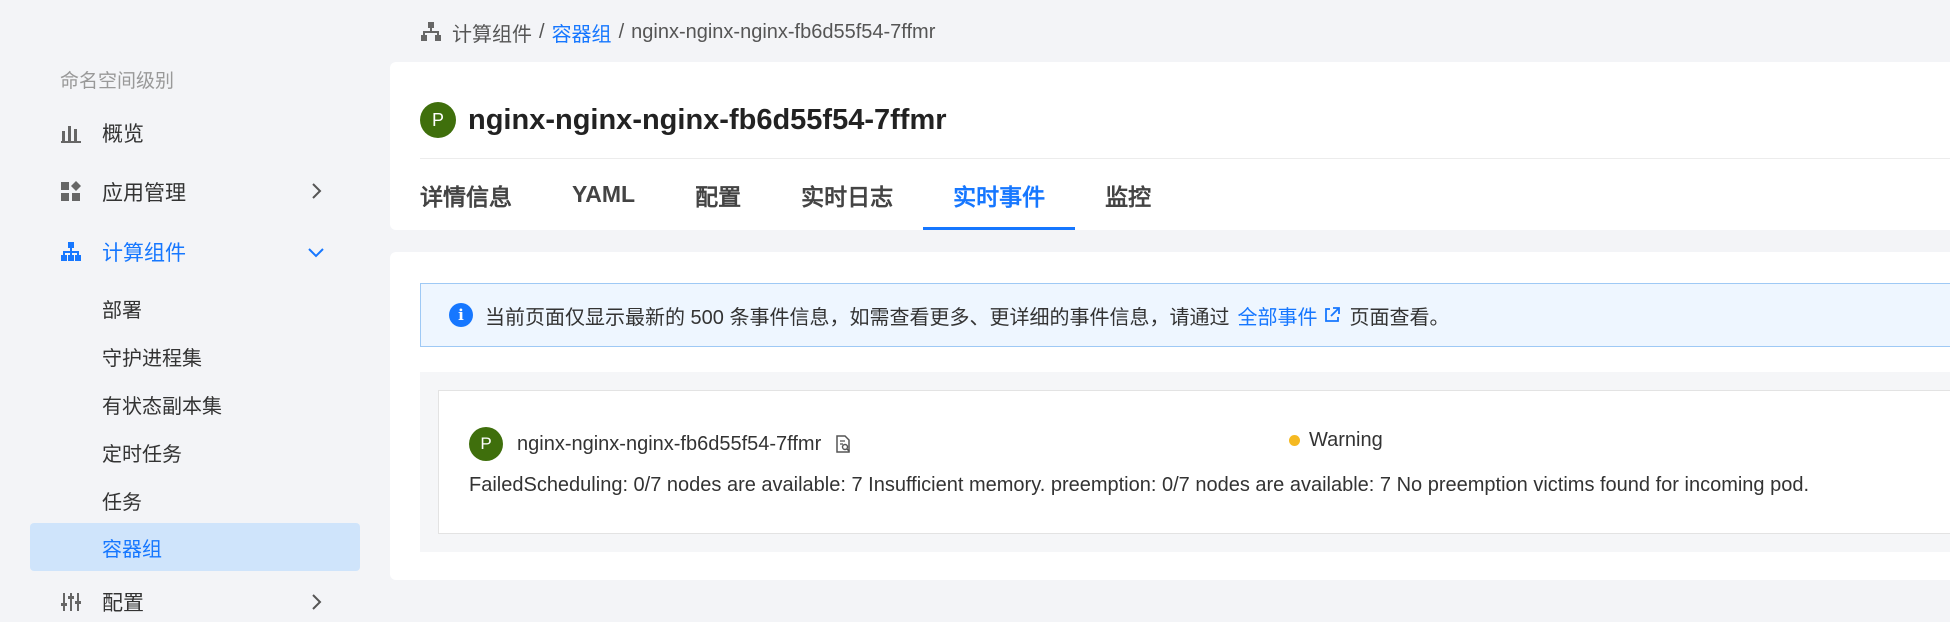 This screenshot has width=1950, height=622. I want to click on info-banner-tail: 页面查看。, so click(1399, 317).